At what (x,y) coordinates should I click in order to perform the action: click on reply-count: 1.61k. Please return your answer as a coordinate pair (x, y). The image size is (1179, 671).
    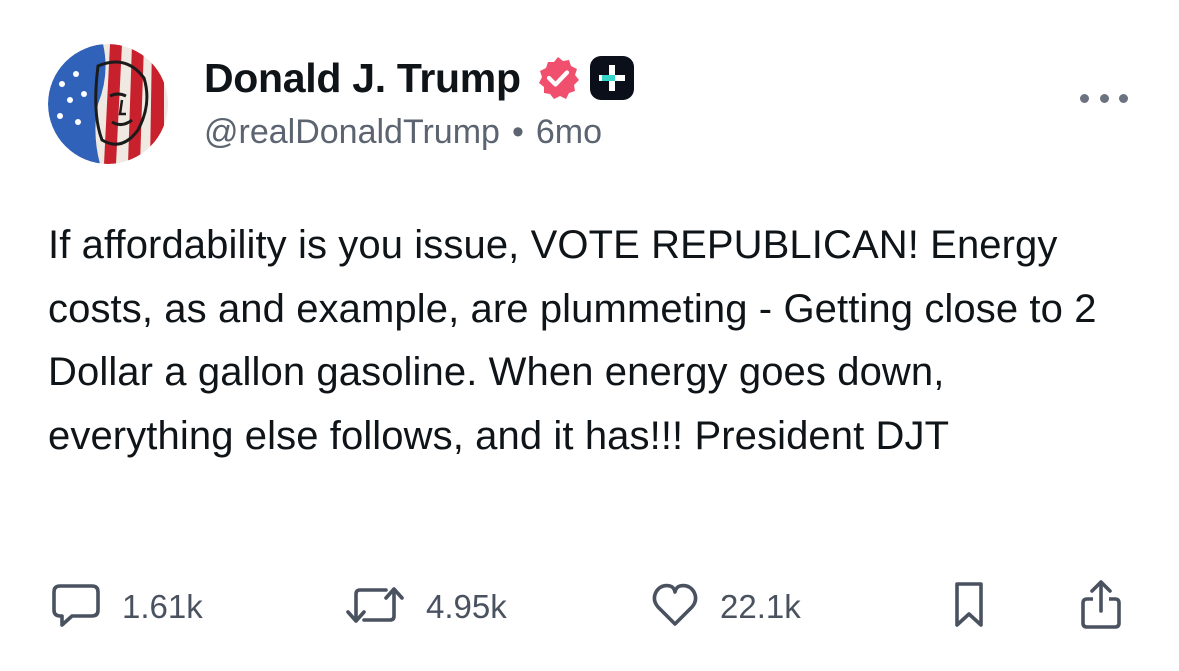
    Looking at the image, I should click on (162, 606).